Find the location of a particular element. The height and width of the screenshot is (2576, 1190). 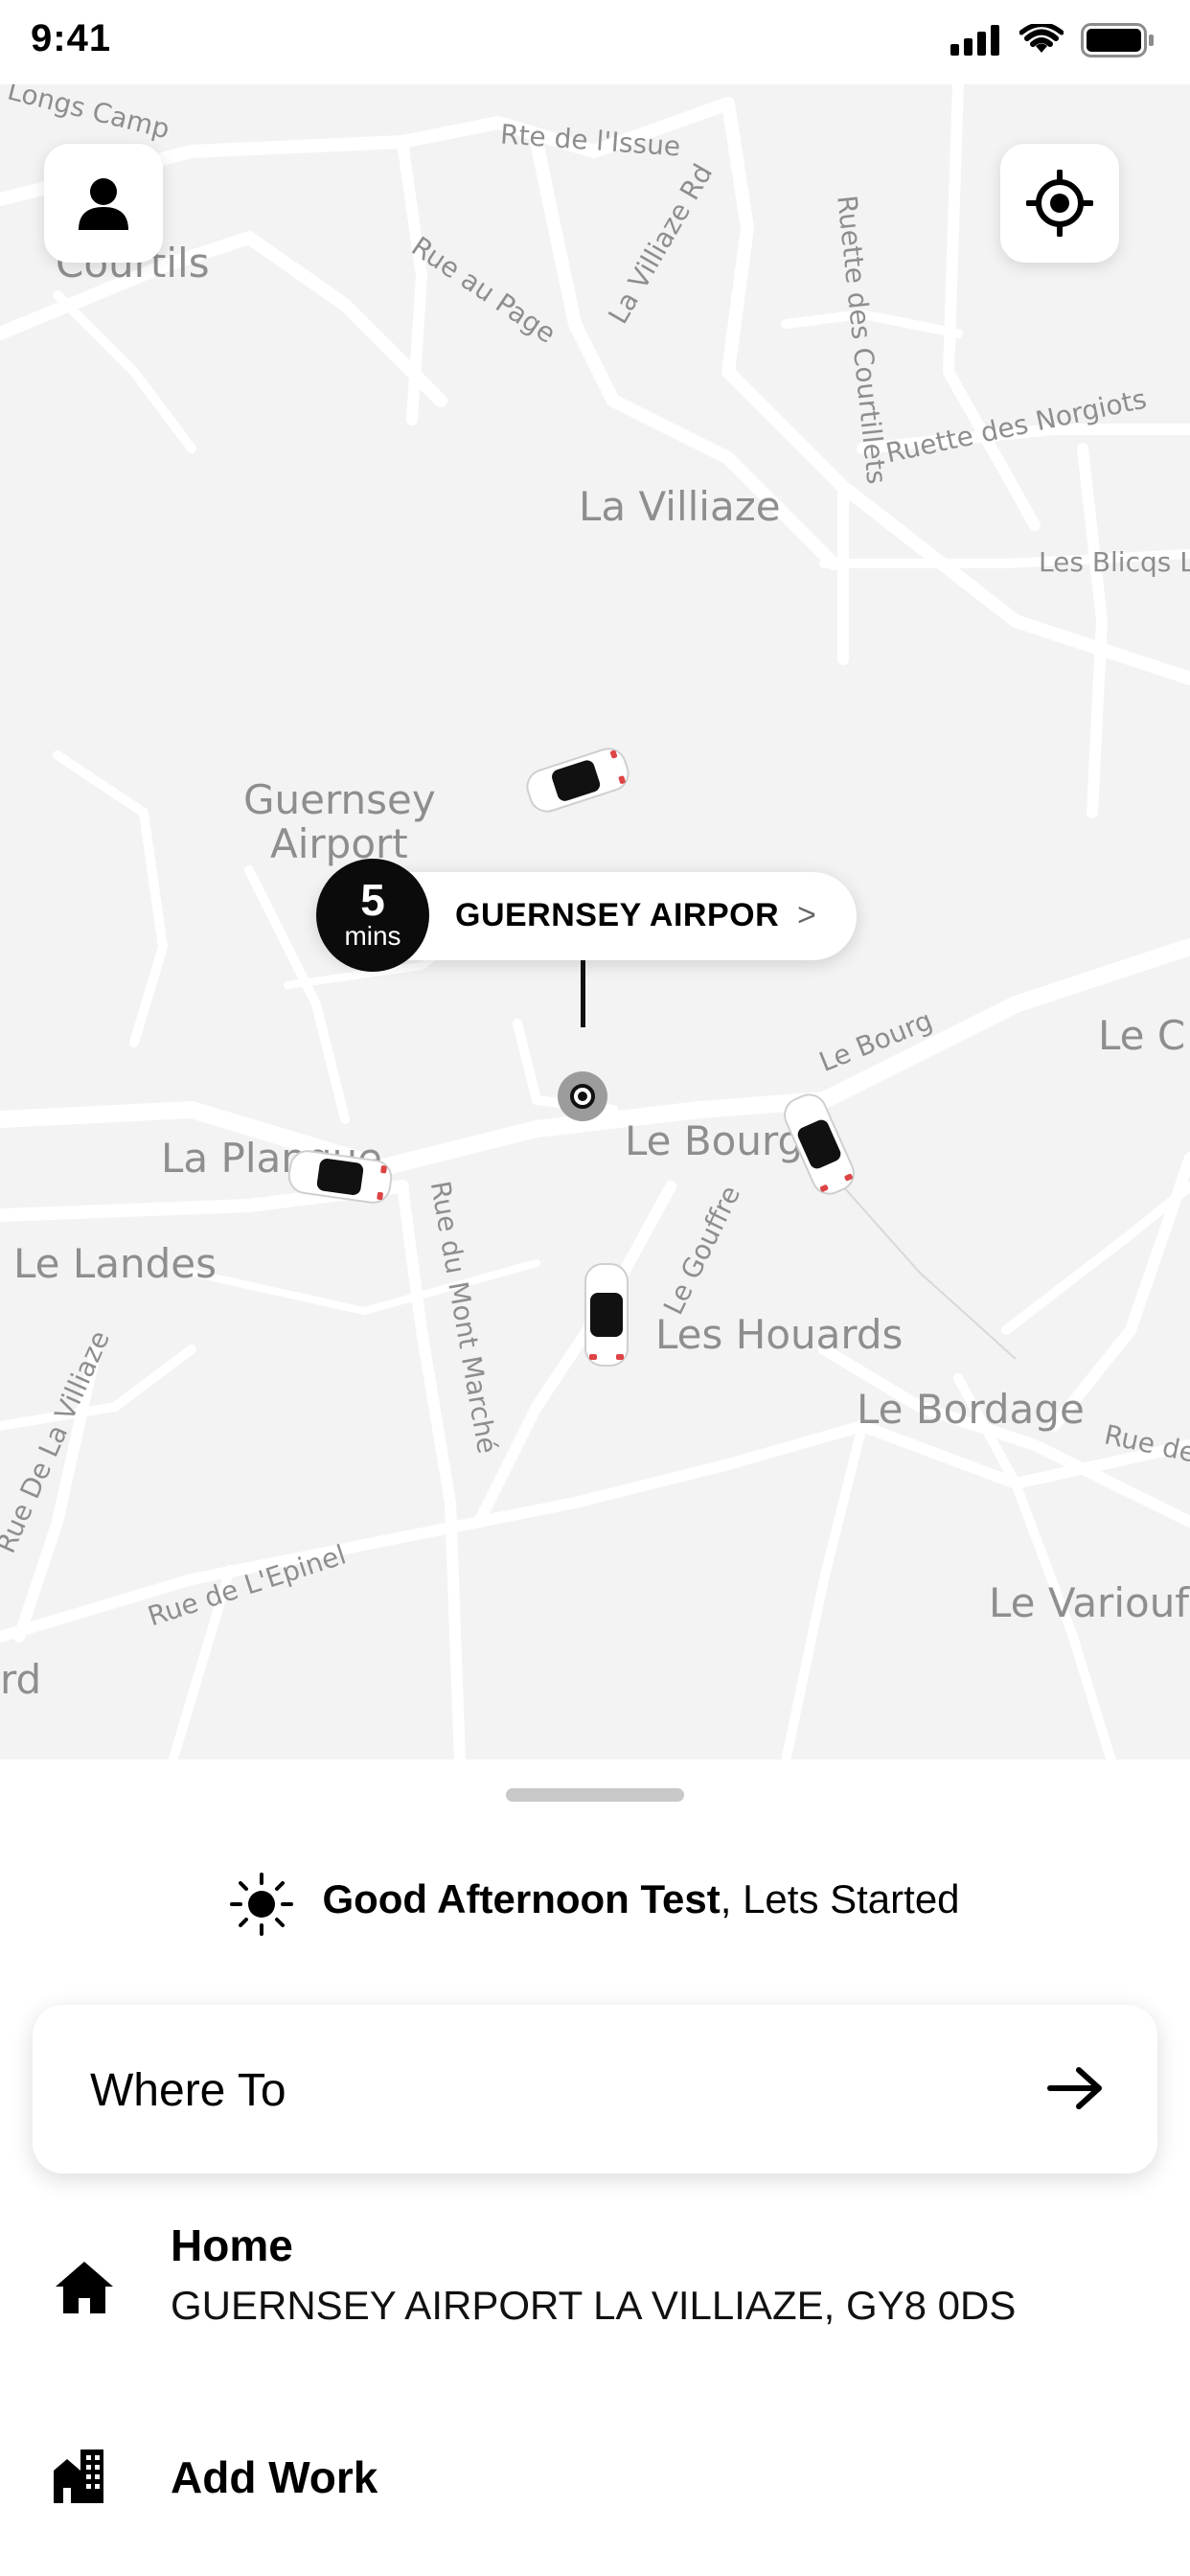

eta-value: 5 is located at coordinates (373, 900).